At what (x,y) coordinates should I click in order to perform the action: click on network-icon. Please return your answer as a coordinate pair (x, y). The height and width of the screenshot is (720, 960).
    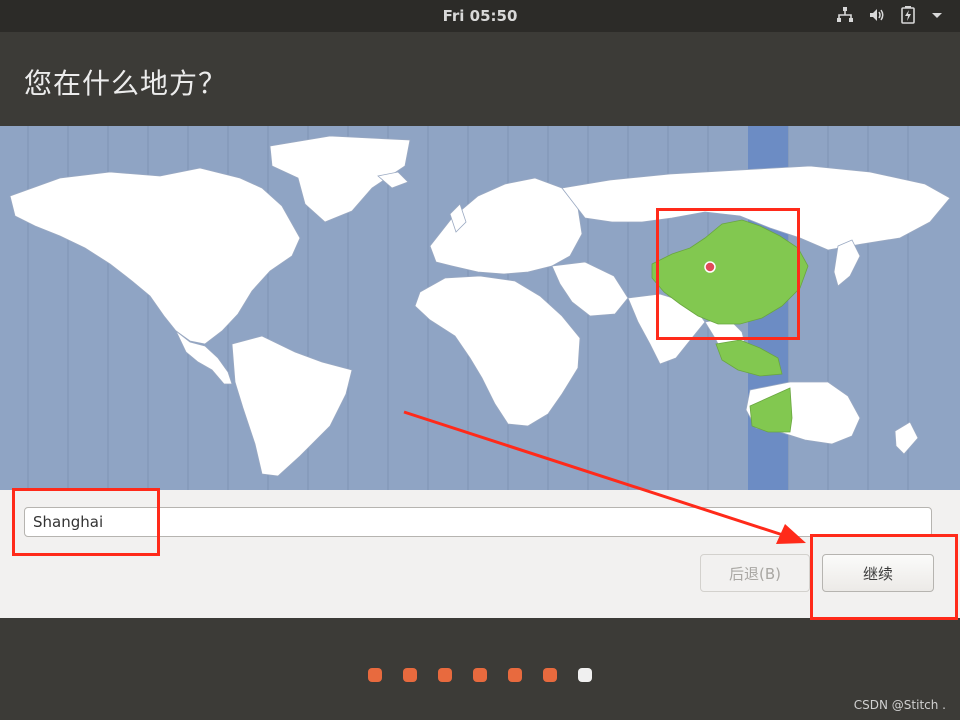
    Looking at the image, I should click on (845, 17).